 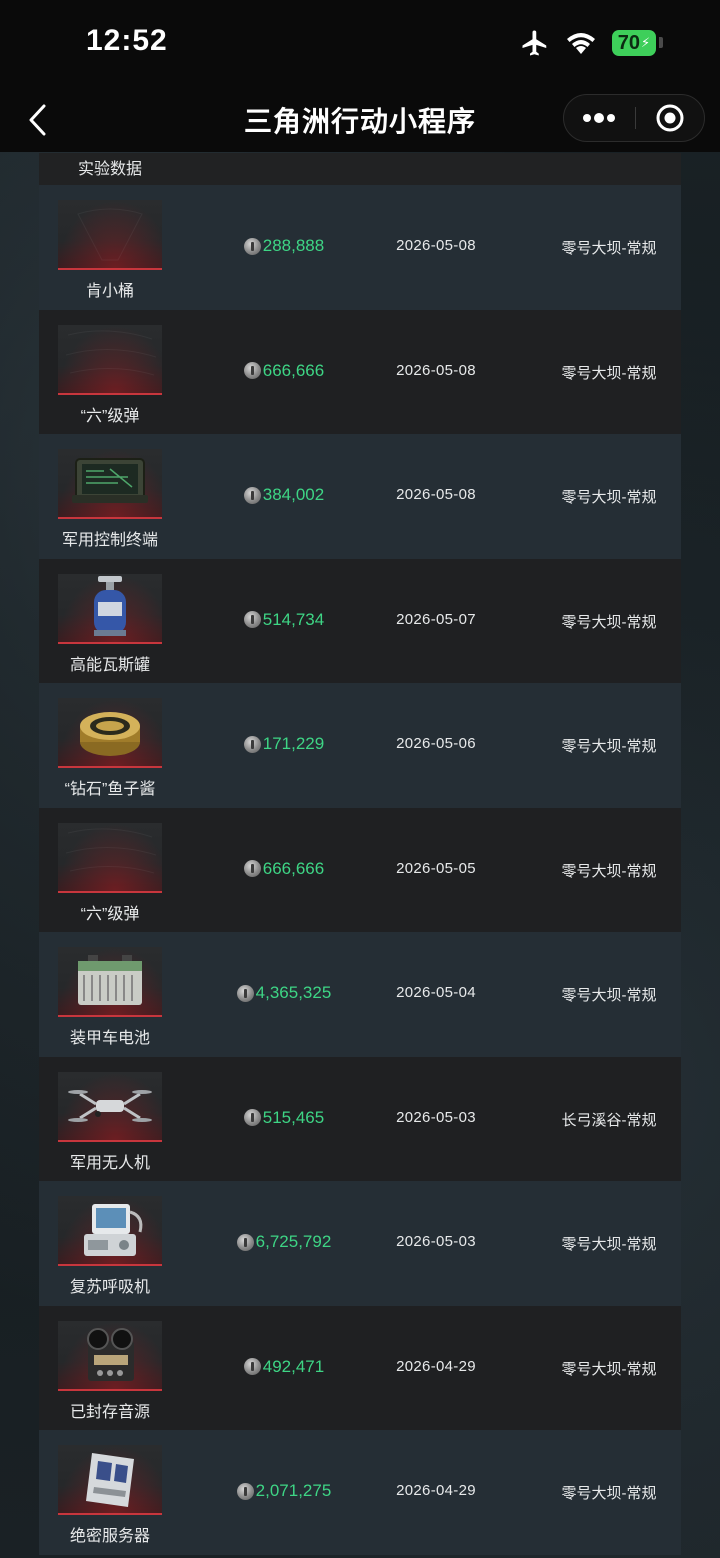 I want to click on list-item: “六”级弹 666,666 2026-05-08 零号大坝-常规, so click(x=360, y=371).